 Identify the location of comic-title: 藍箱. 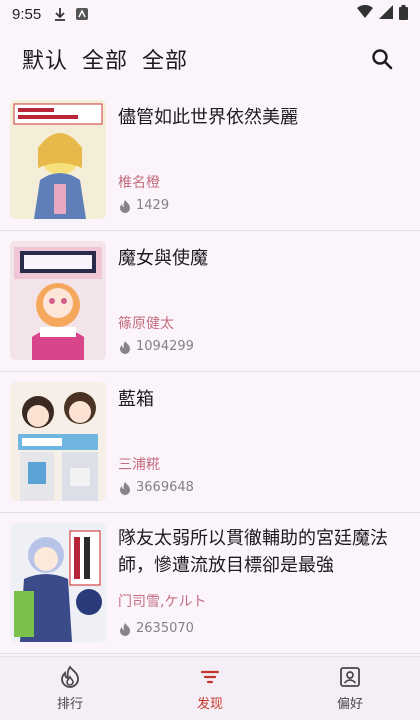
(264, 399).